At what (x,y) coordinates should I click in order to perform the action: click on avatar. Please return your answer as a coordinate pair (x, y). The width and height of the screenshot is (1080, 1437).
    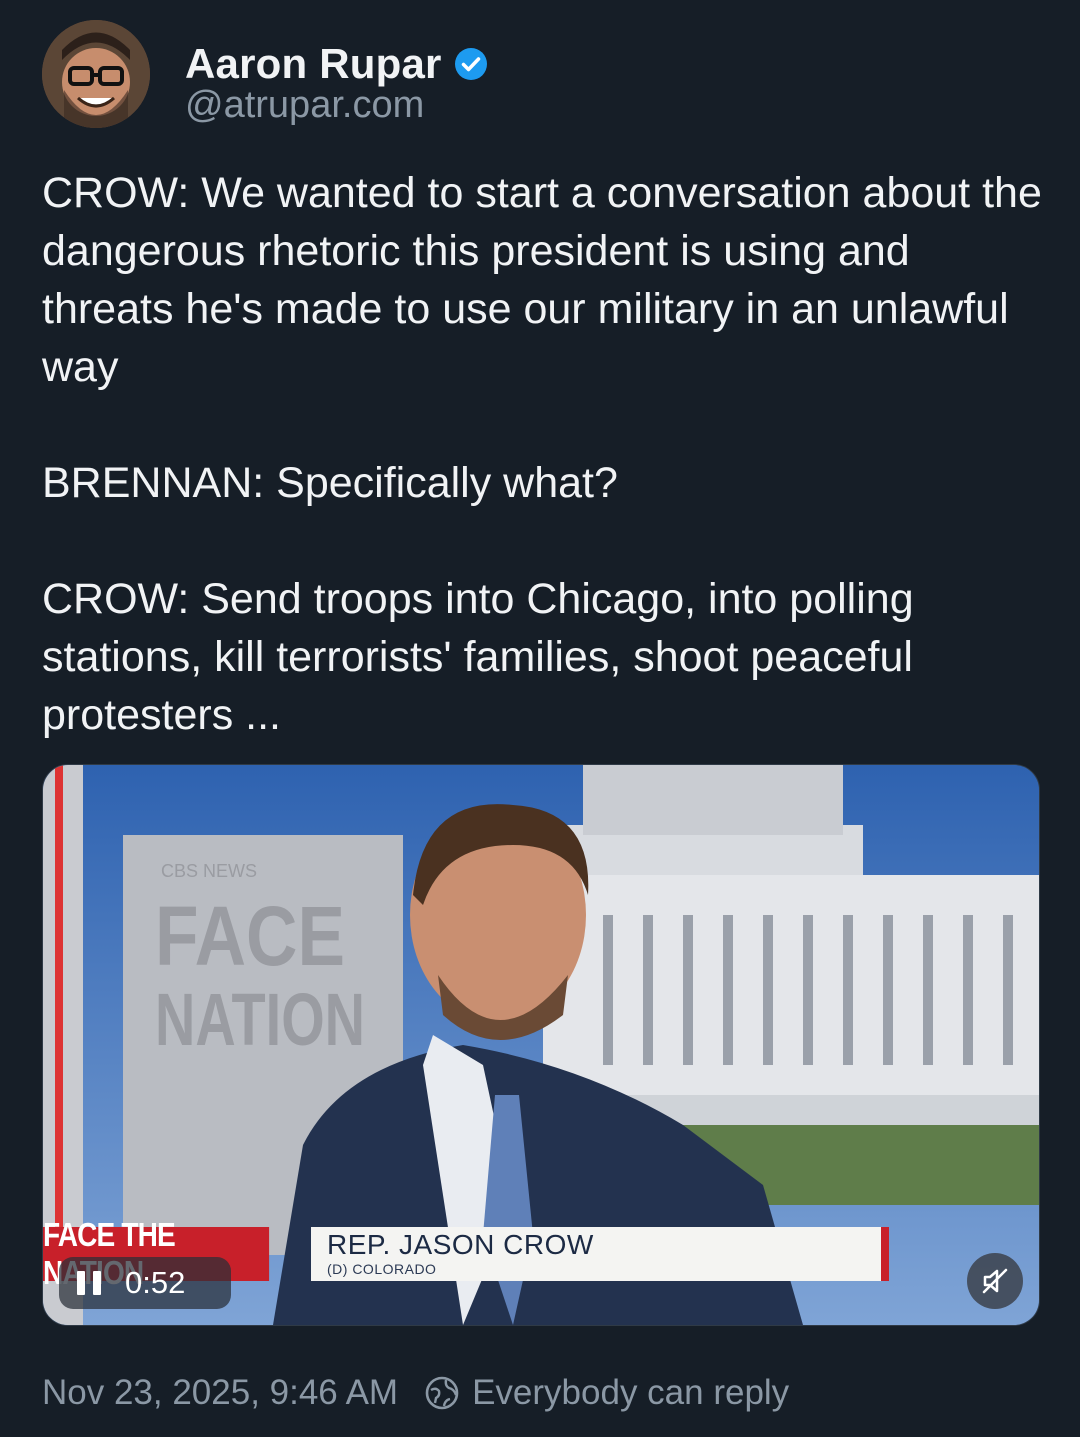
    Looking at the image, I should click on (96, 74).